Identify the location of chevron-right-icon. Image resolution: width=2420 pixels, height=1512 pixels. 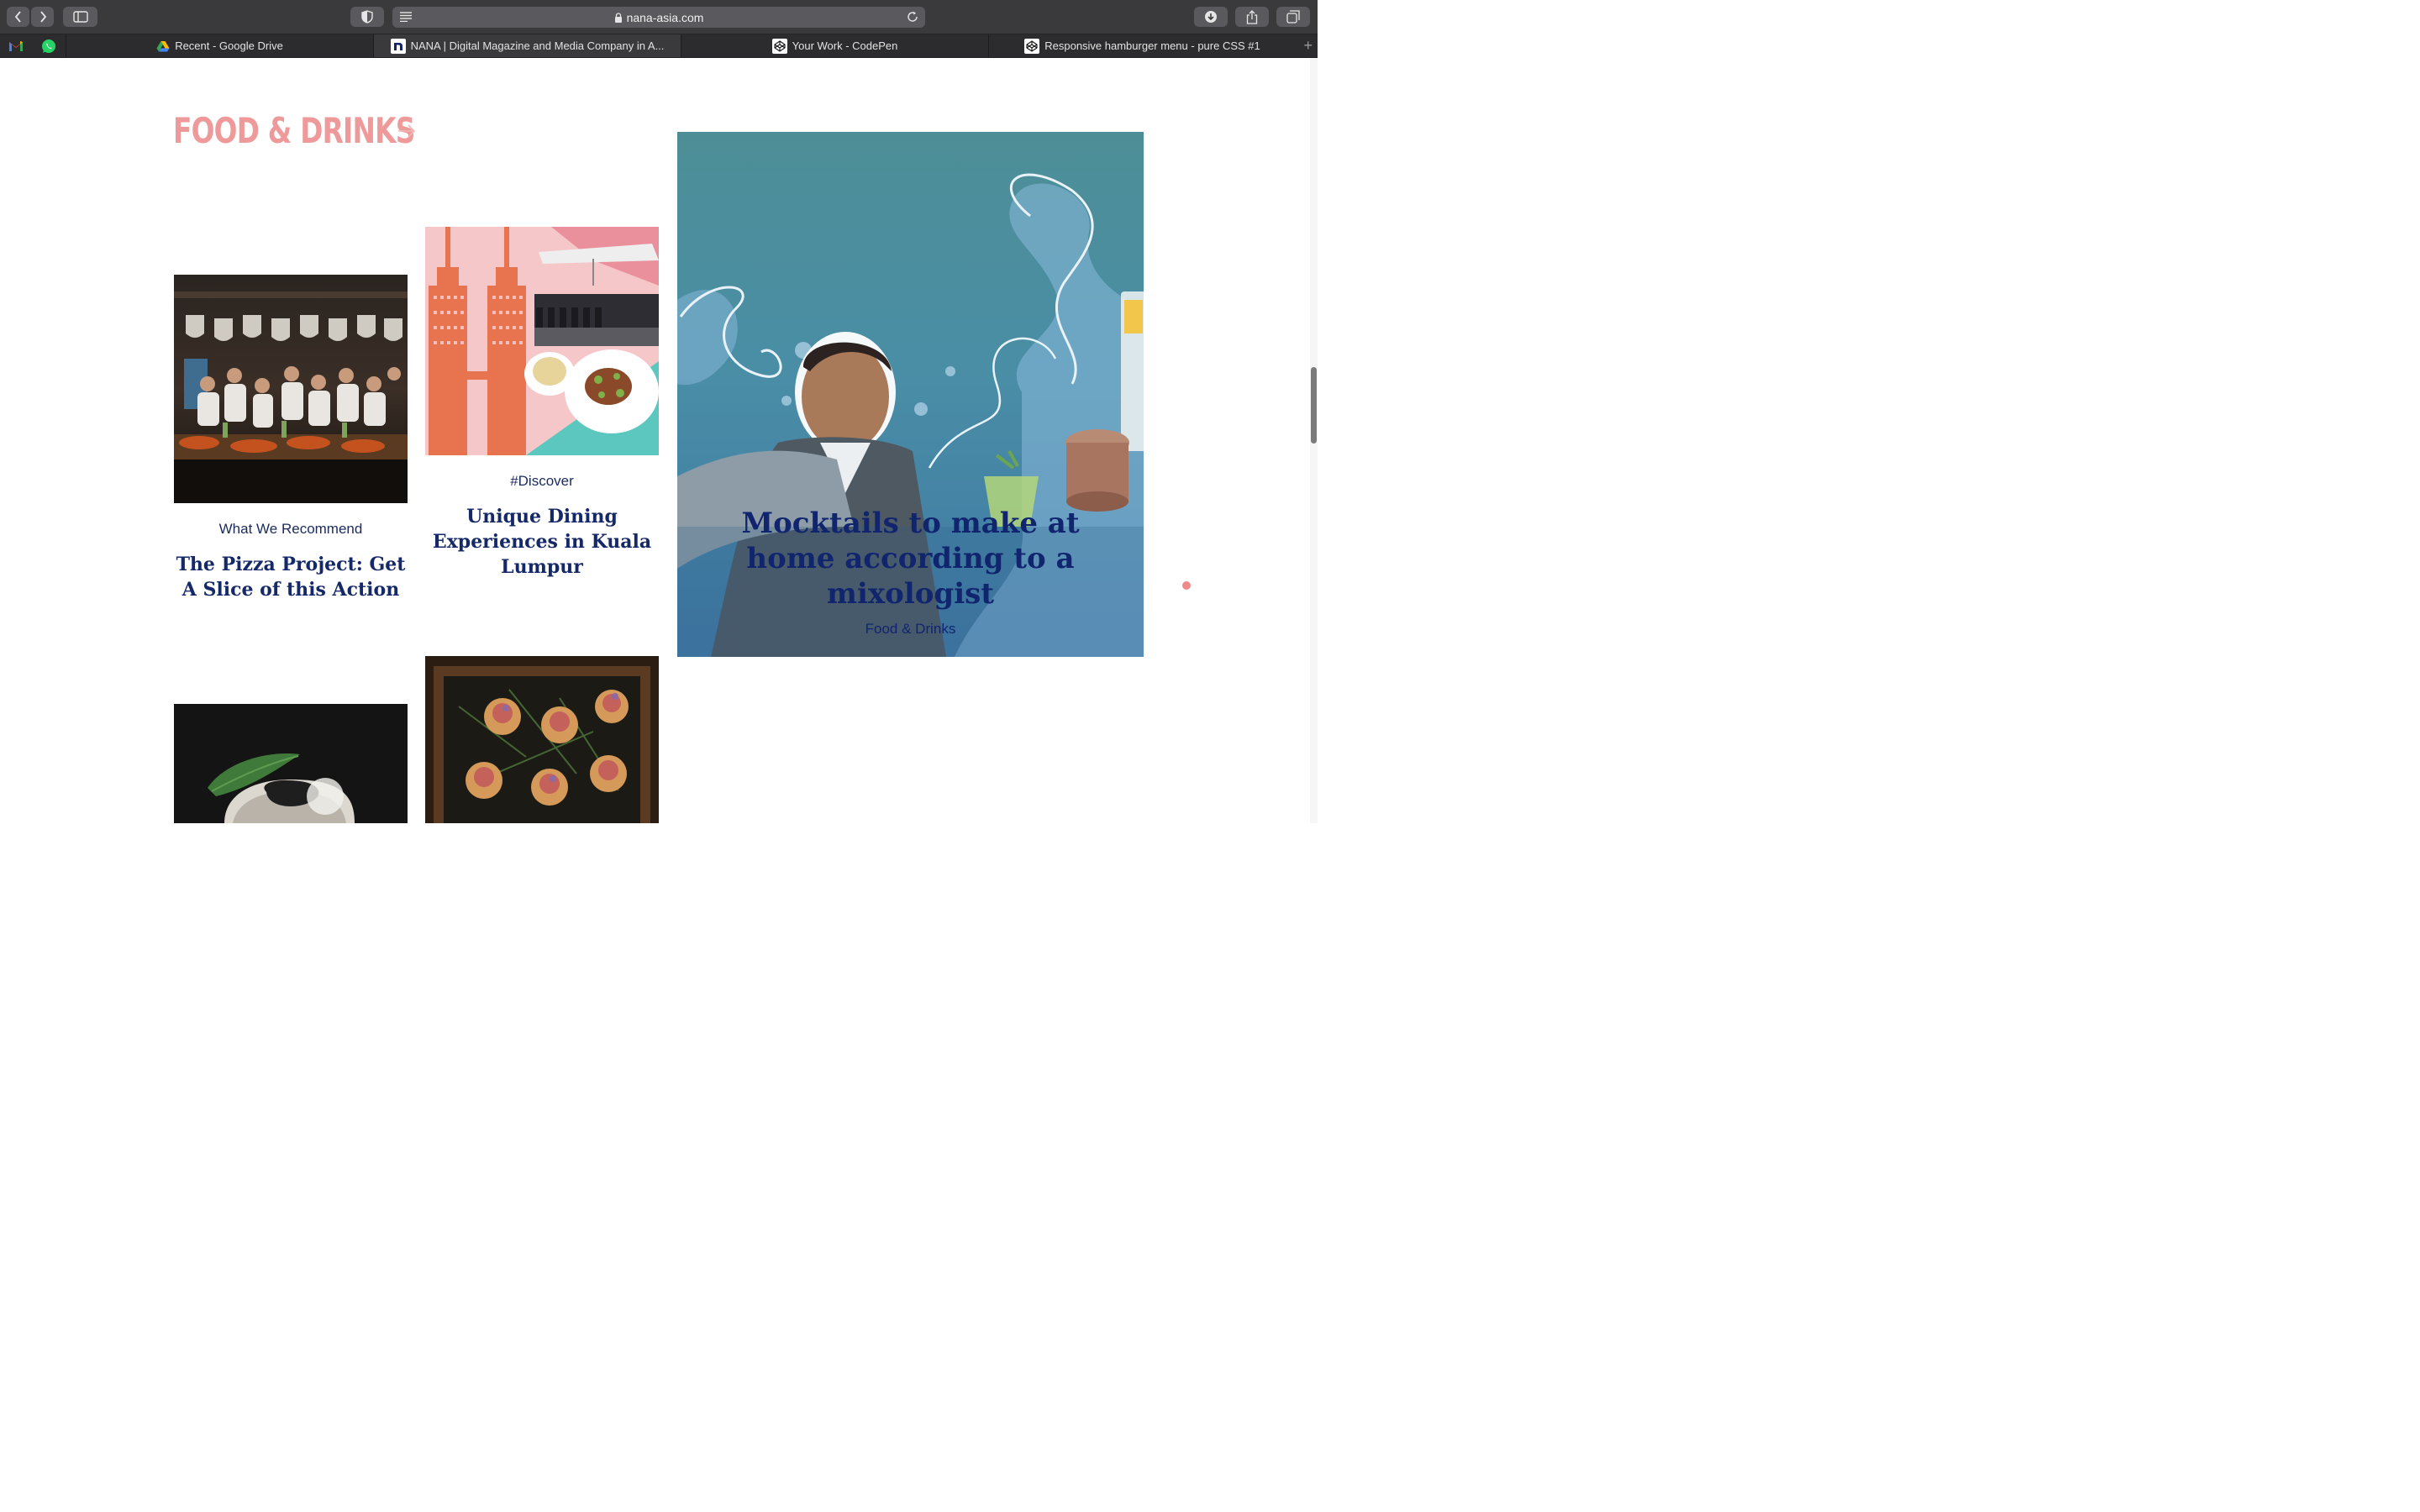
(42, 17).